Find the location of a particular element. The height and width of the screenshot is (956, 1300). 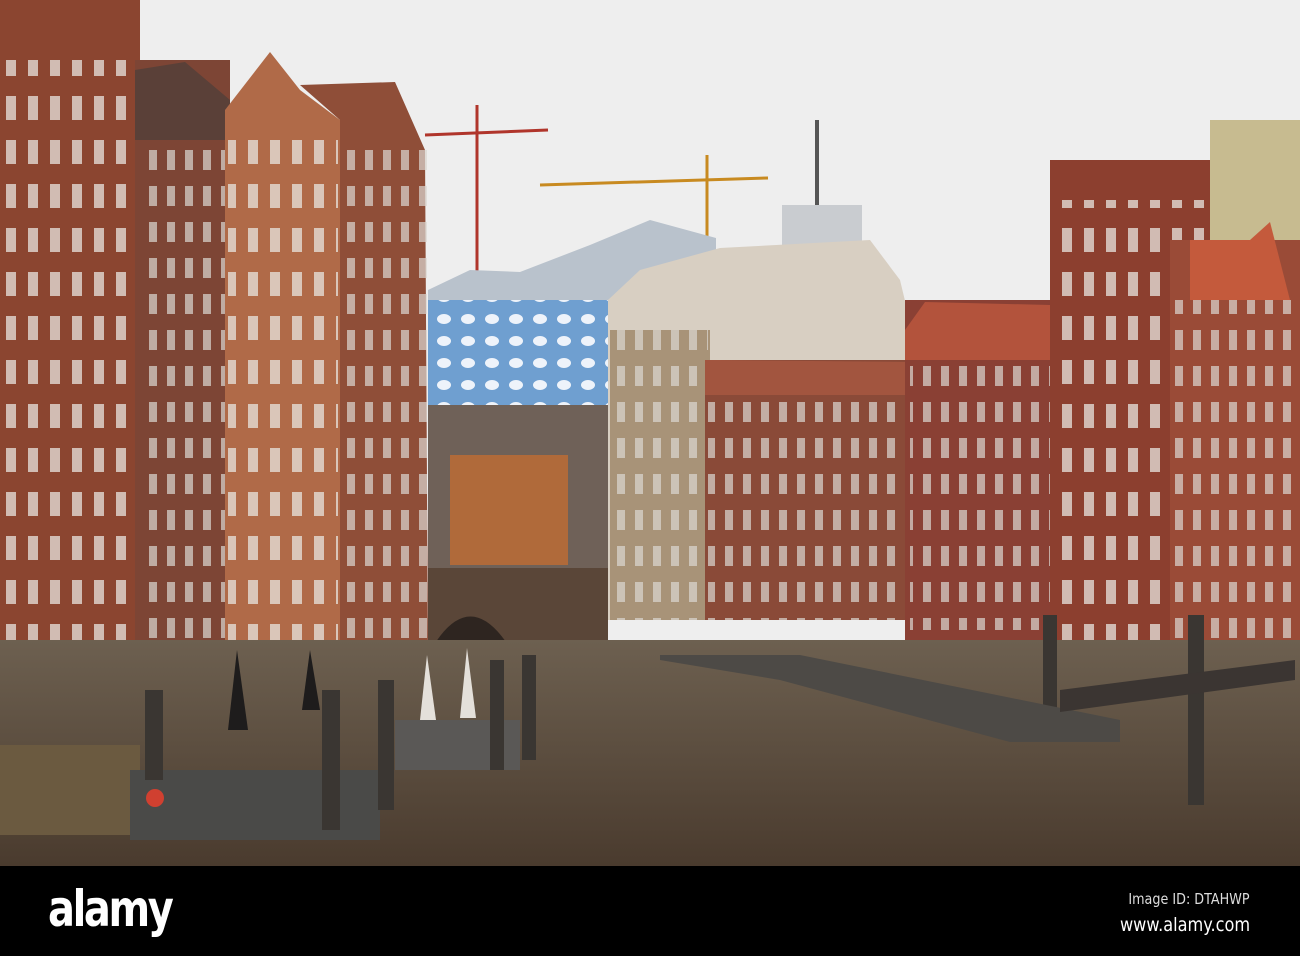

image-id: Image ID: DTAHWP is located at coordinates (1189, 899).